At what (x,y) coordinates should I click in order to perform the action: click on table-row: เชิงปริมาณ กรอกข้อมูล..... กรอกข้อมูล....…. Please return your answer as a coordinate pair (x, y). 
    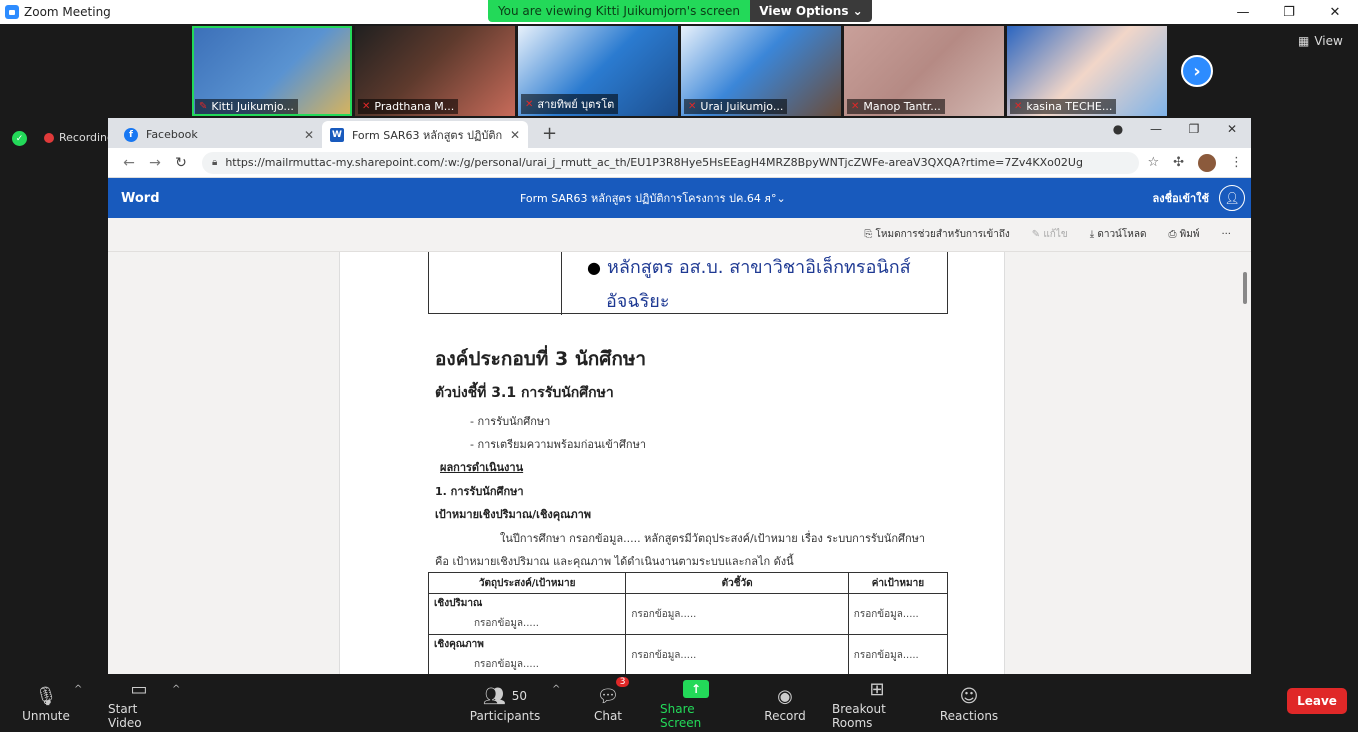
    Looking at the image, I should click on (688, 614).